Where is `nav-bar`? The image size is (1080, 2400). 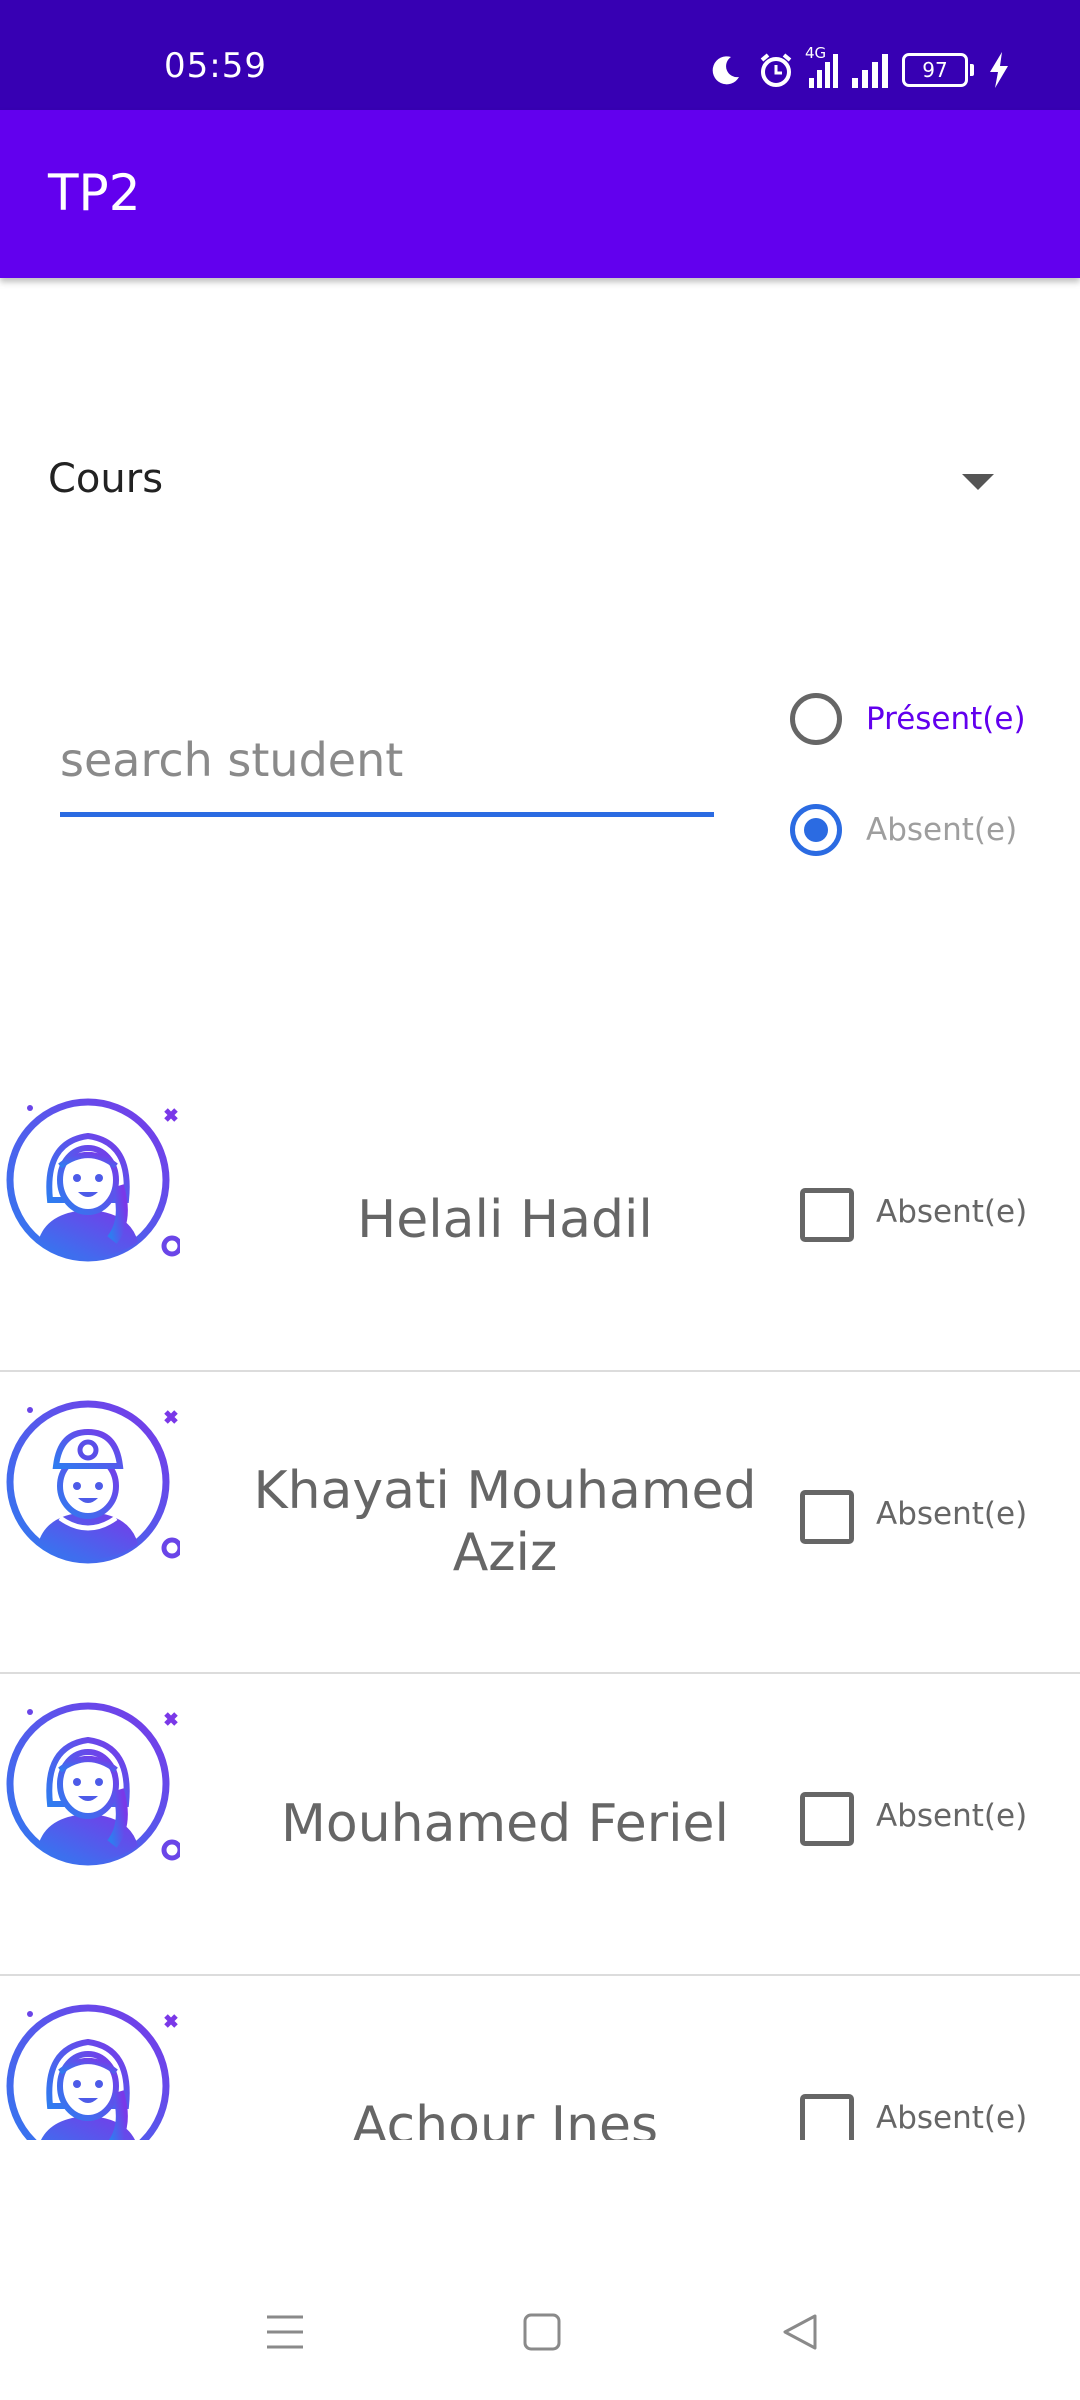
nav-bar is located at coordinates (540, 2330).